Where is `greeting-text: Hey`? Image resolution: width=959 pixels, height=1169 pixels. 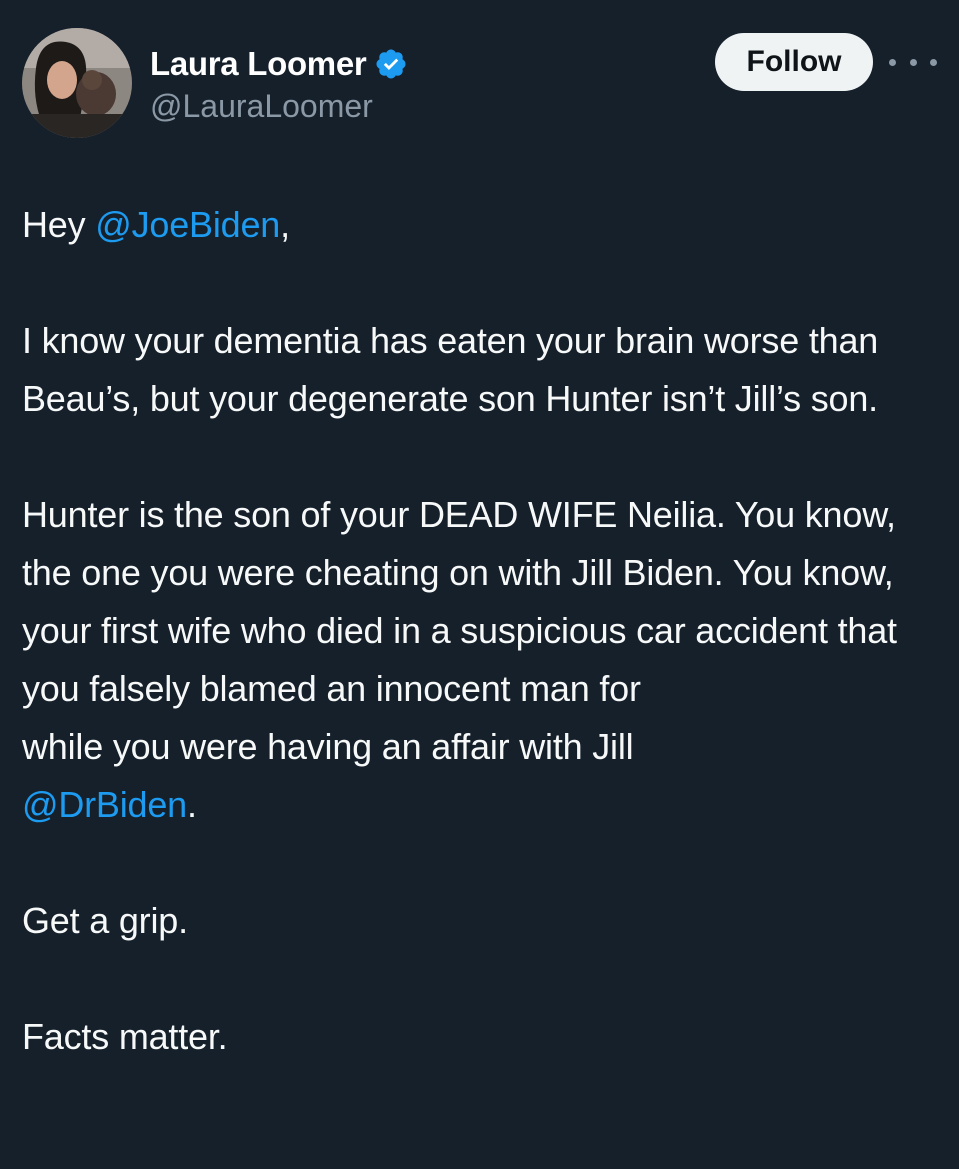 greeting-text: Hey is located at coordinates (59, 224).